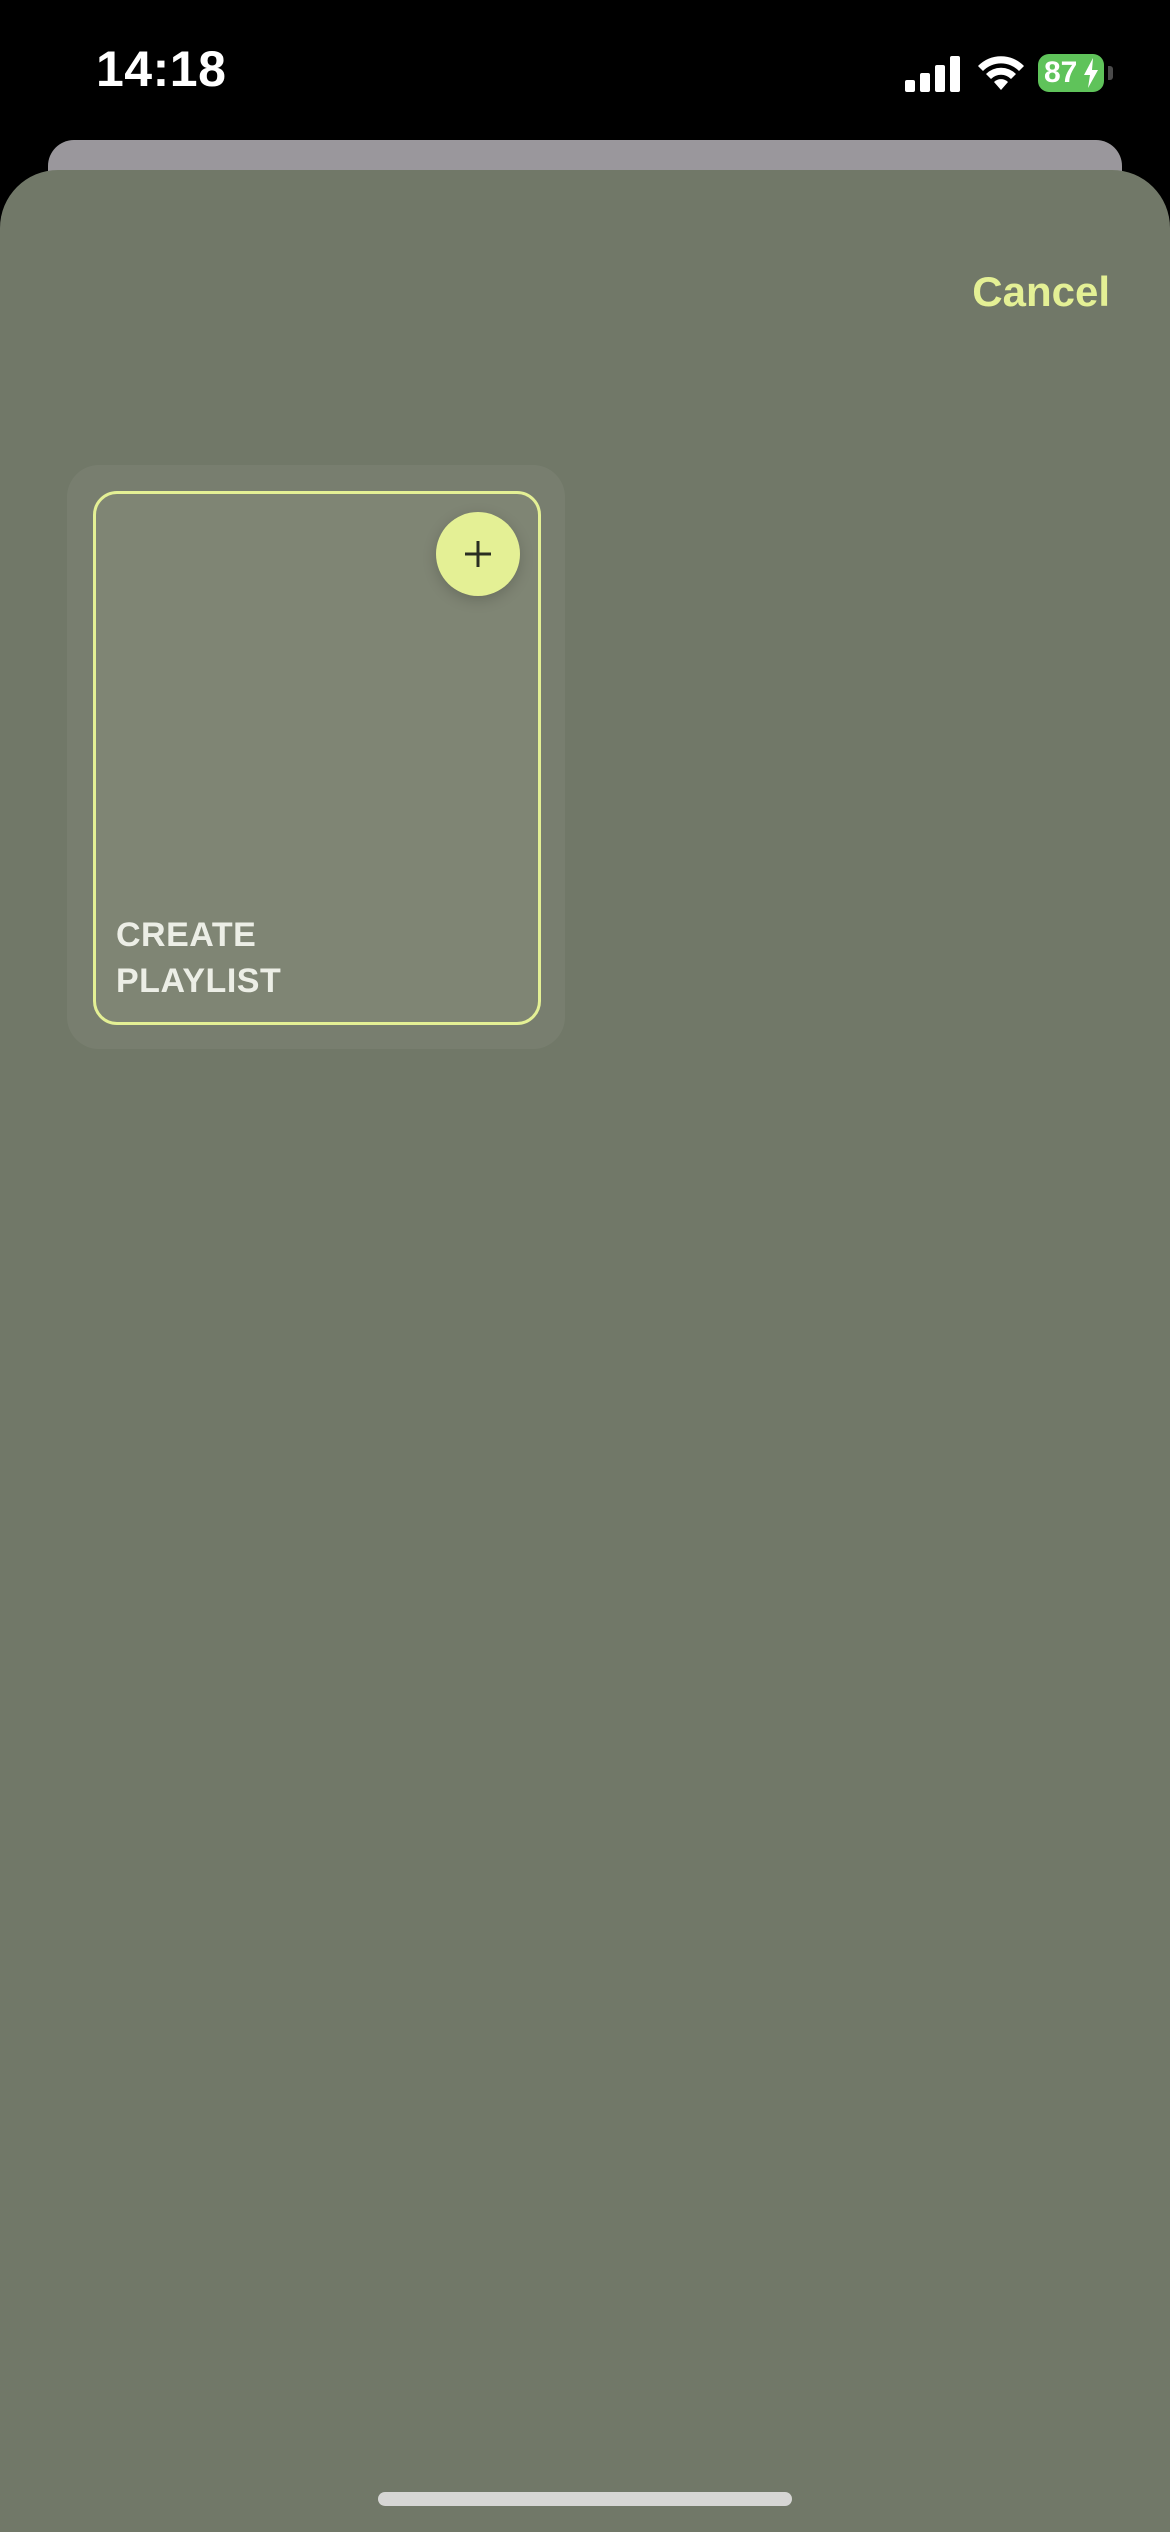 Image resolution: width=1170 pixels, height=2532 pixels. I want to click on wifi-icon, so click(1001, 73).